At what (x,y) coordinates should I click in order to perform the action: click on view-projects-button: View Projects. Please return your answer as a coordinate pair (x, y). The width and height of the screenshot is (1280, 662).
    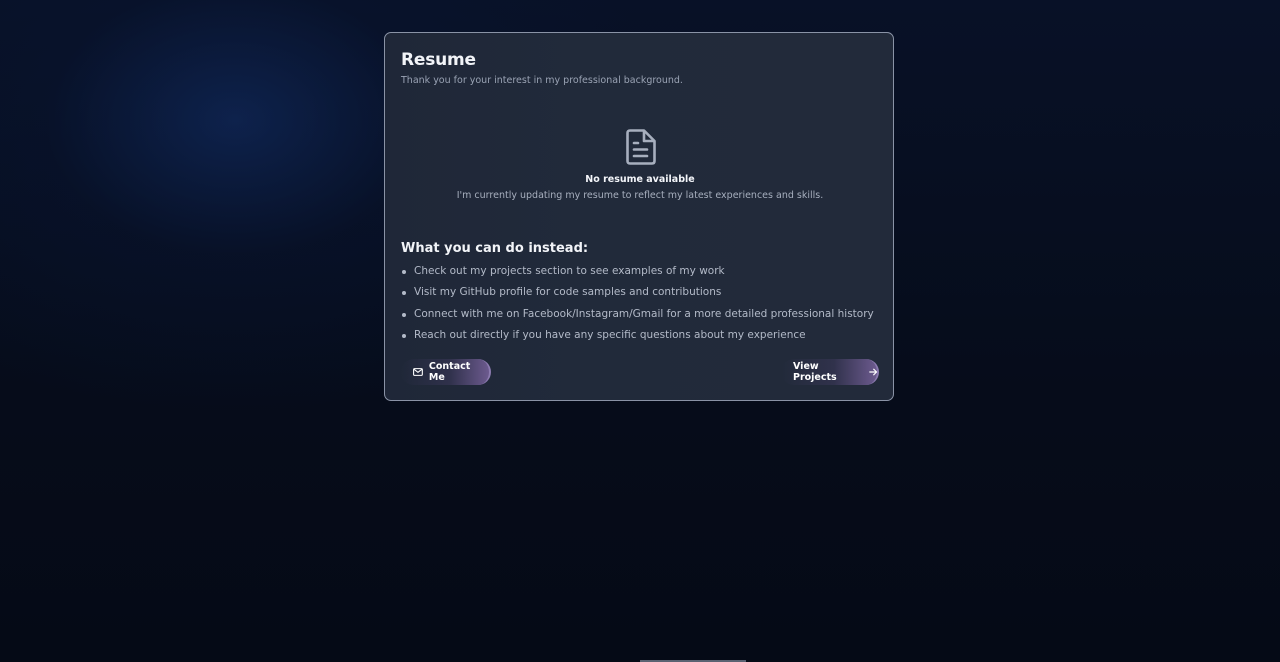
    Looking at the image, I should click on (830, 372).